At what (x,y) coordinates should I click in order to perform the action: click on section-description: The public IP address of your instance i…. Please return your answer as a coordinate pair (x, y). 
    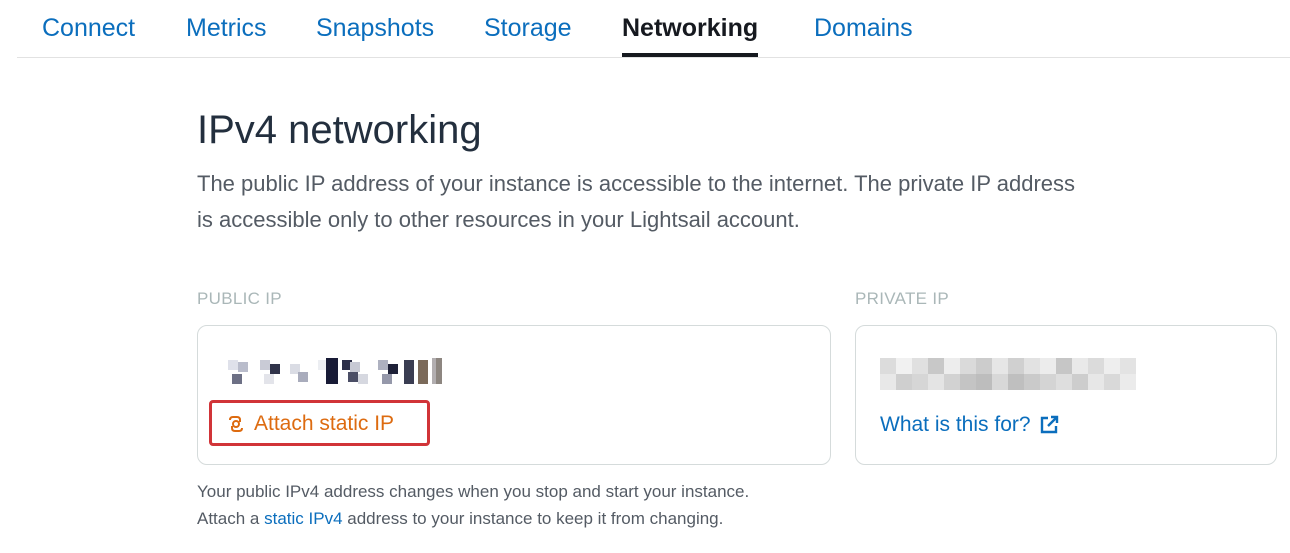
    Looking at the image, I should click on (636, 201).